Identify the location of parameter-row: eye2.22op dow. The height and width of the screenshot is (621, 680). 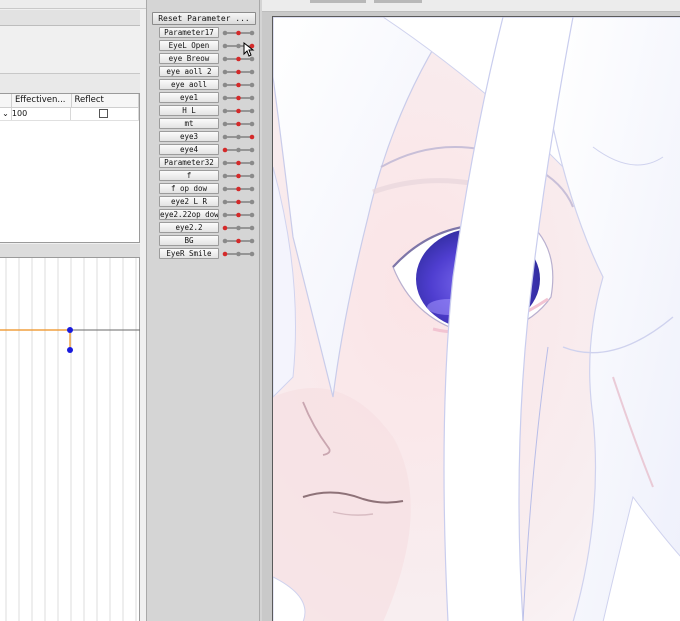
(207, 214).